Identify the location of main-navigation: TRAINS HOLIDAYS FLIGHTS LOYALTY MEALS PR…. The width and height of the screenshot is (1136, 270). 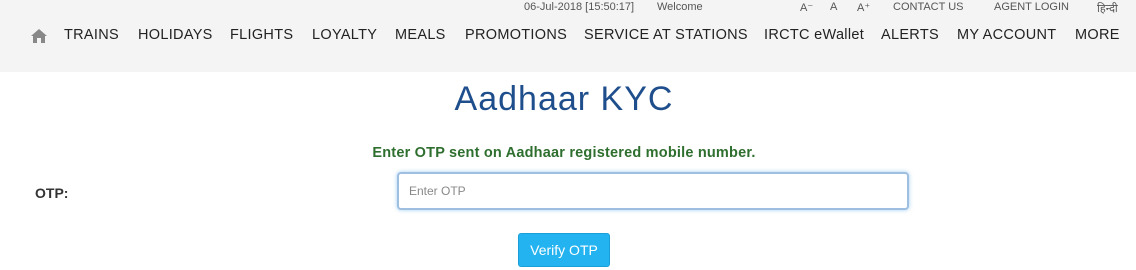
(568, 37).